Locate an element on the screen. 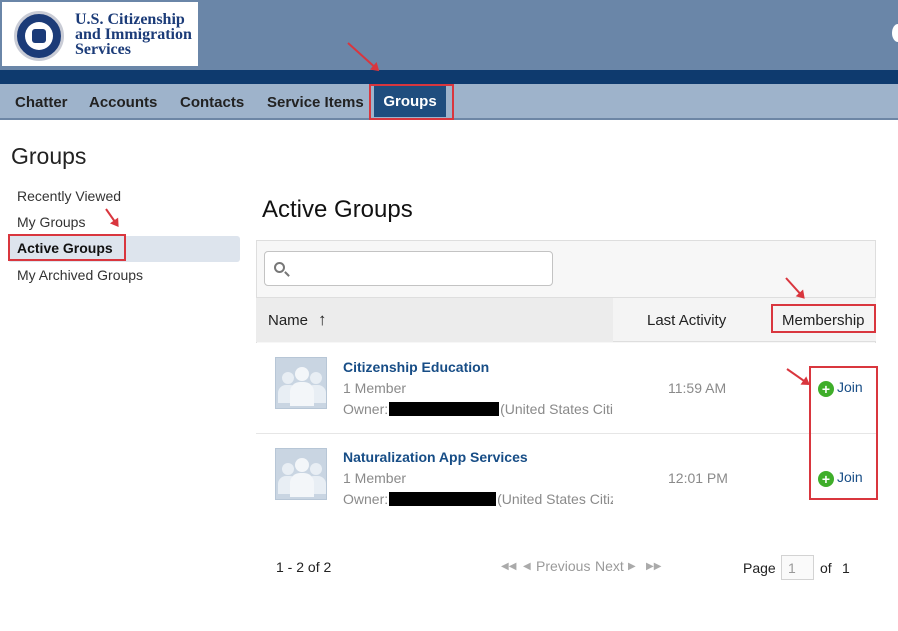  tab-accounts: Accounts is located at coordinates (123, 102).